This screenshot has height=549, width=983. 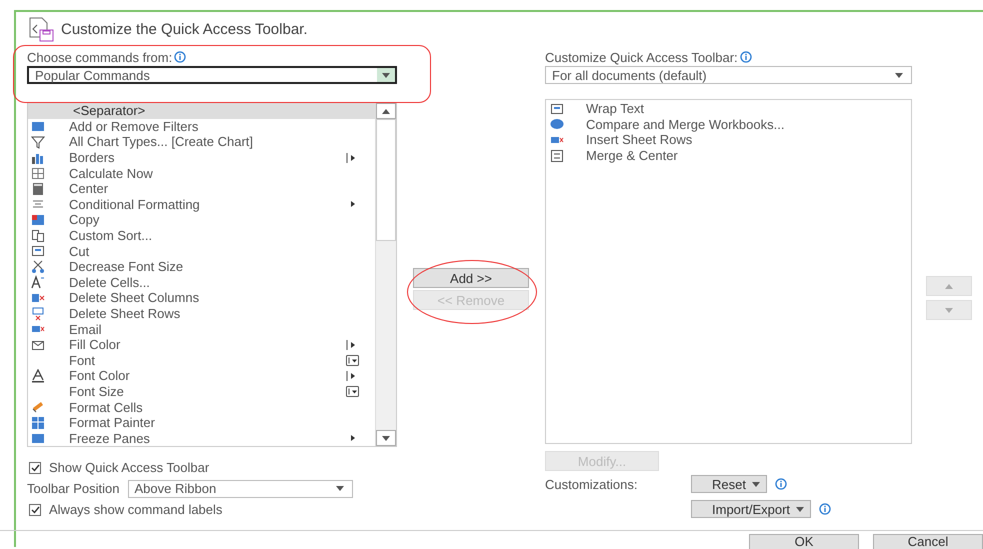 I want to click on command-item: Freeze Panes, so click(x=201, y=438).